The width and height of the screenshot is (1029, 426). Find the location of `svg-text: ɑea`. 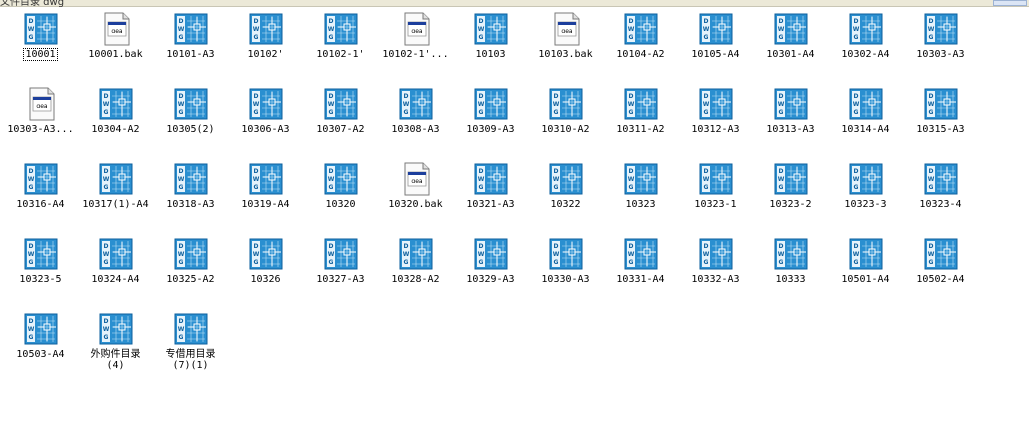

svg-text: ɑea is located at coordinates (567, 31).